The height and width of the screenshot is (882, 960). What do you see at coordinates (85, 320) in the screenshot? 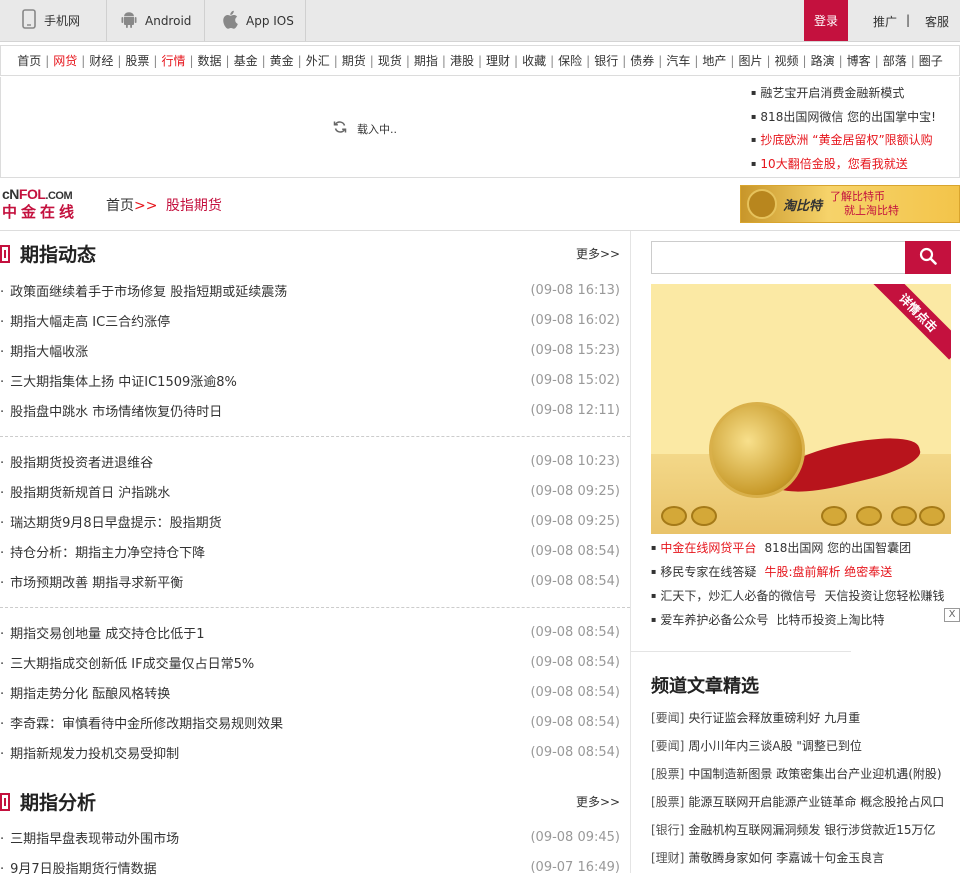
I see `news-headline-link: 期指大幅走高 IC三合约涨停` at bounding box center [85, 320].